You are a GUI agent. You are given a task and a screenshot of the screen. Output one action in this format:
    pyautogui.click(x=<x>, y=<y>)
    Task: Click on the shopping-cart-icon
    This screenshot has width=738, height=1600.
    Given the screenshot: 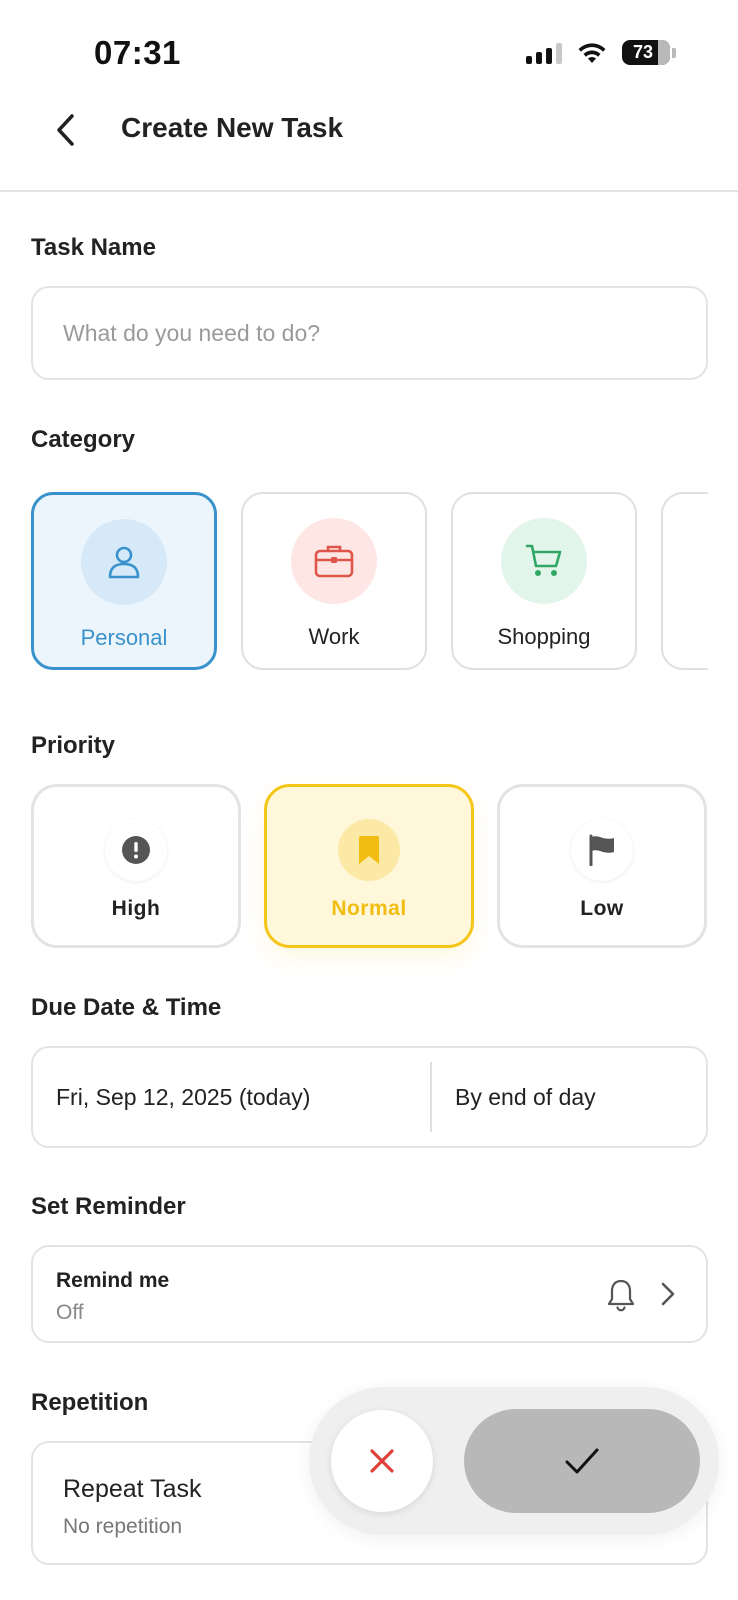 What is the action you would take?
    pyautogui.click(x=543, y=560)
    